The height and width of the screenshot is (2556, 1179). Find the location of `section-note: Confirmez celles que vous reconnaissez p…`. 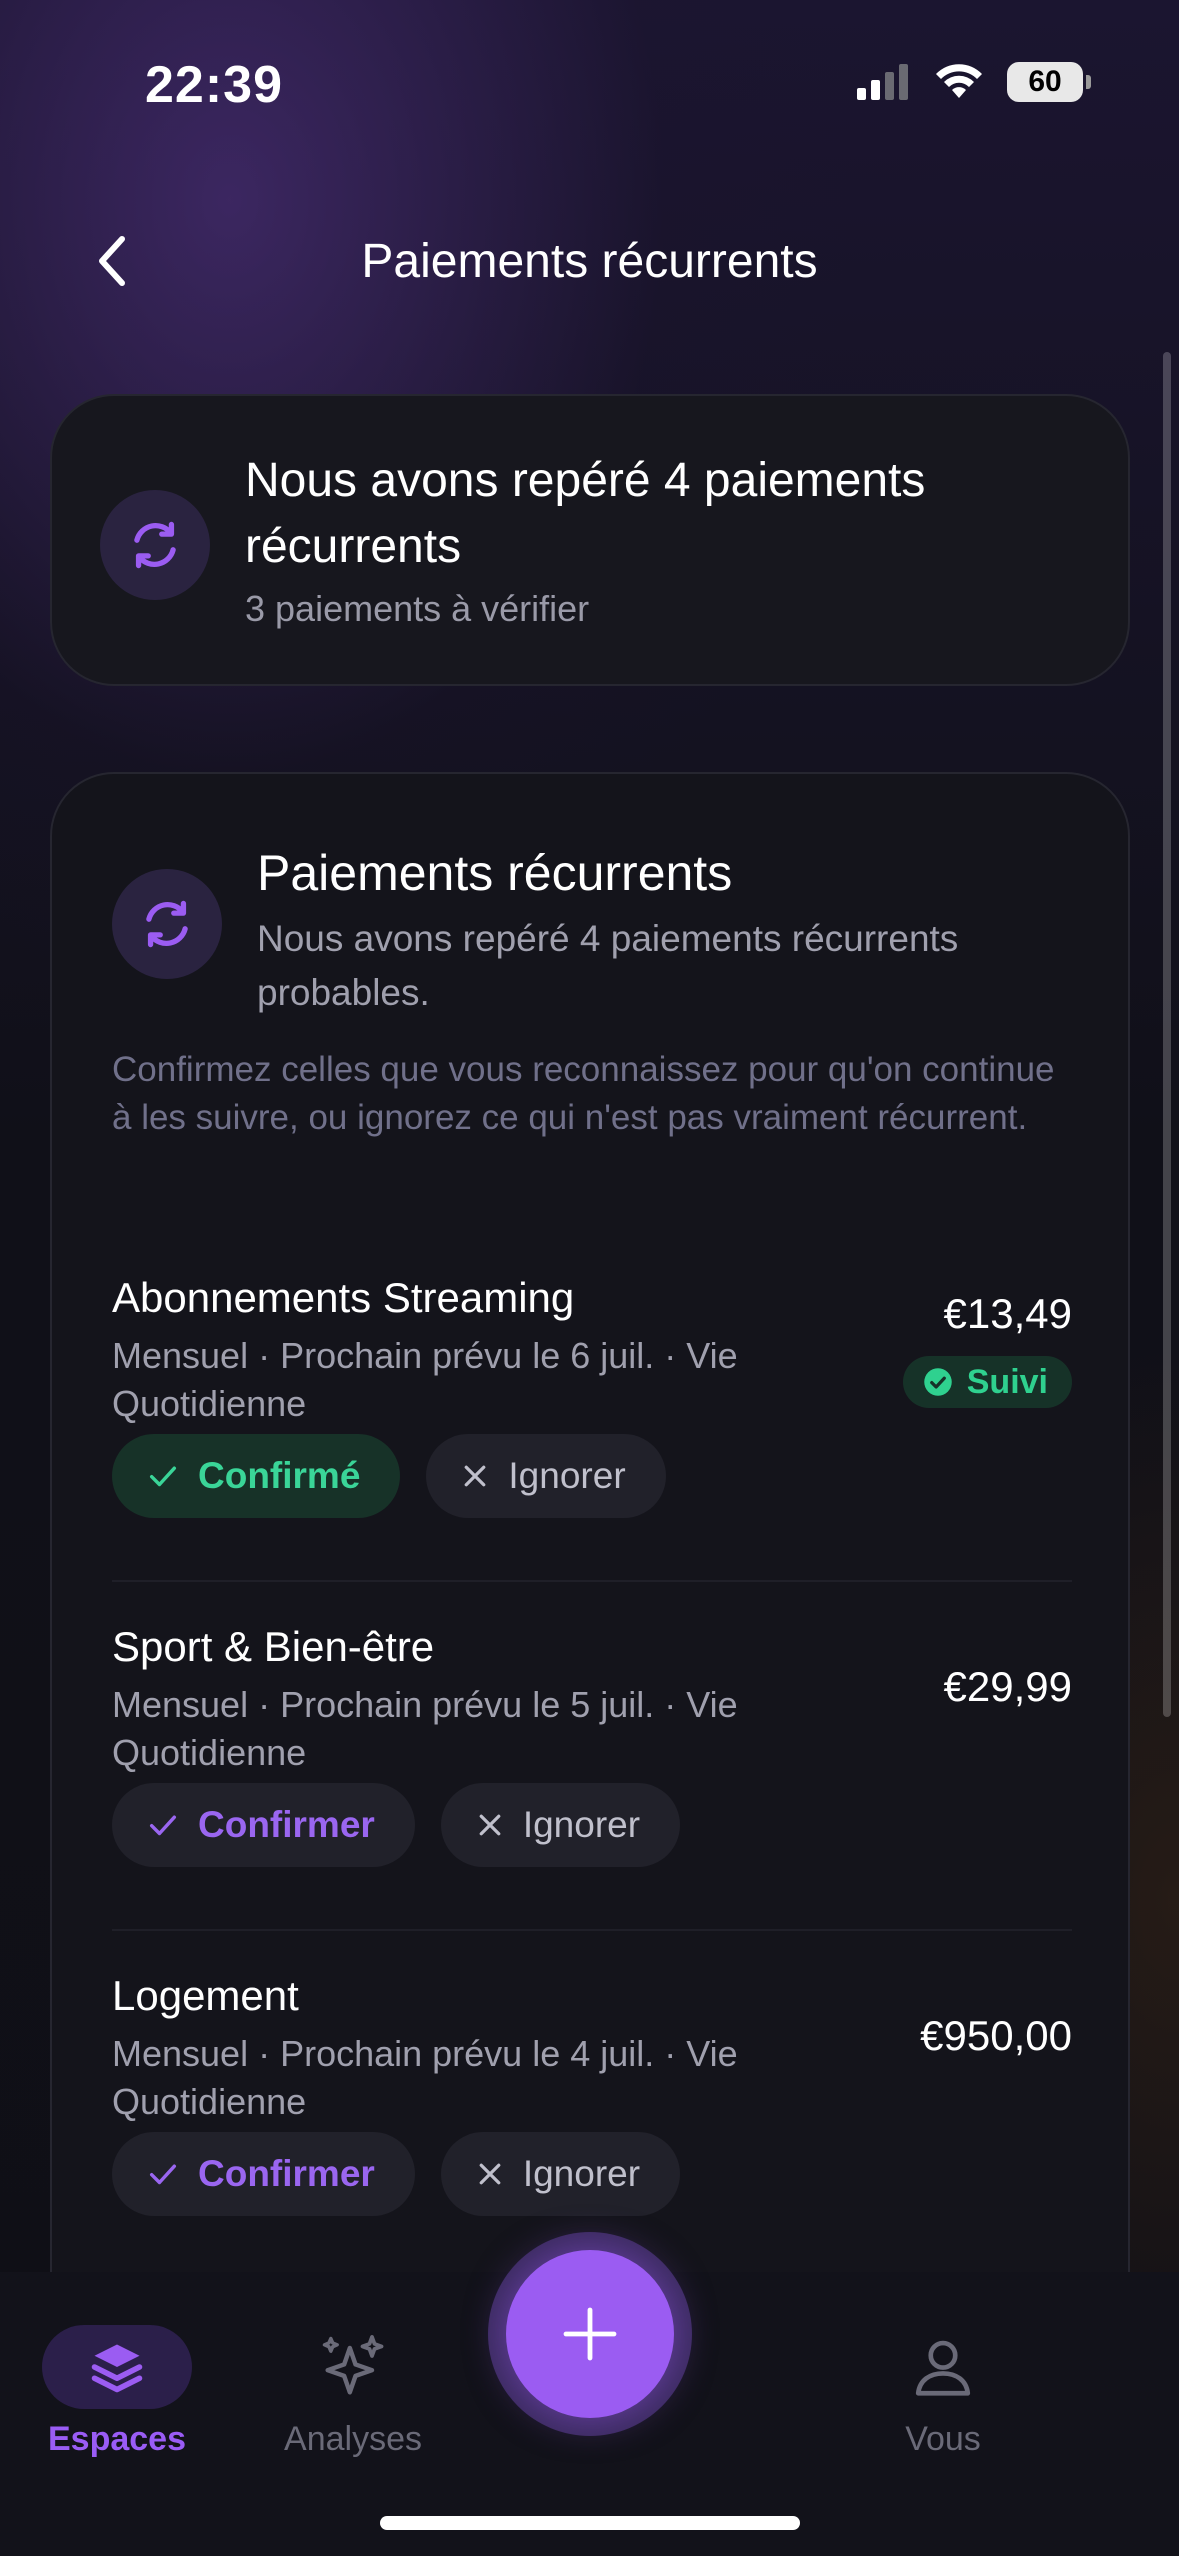

section-note: Confirmez celles que vous reconnaissez p… is located at coordinates (583, 1093).